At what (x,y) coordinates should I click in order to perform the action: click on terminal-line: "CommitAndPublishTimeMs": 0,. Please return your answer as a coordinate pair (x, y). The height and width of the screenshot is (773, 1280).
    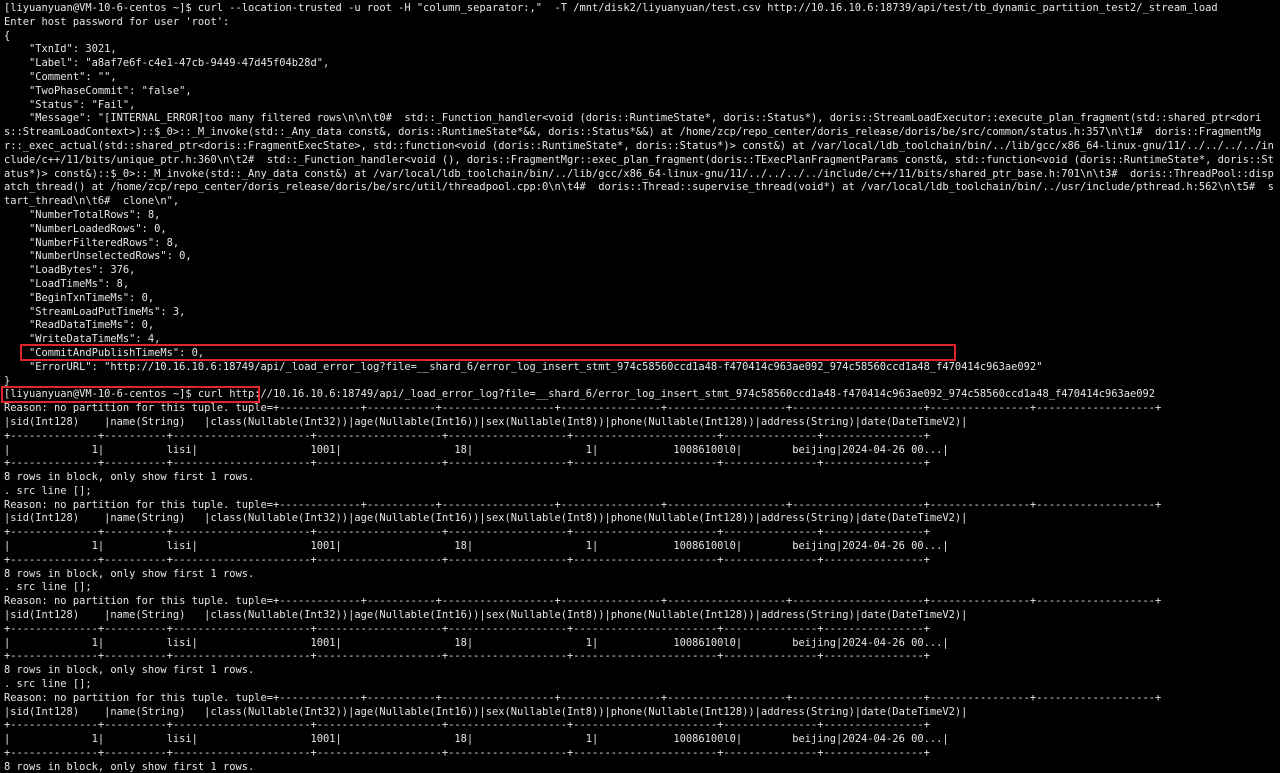
    Looking at the image, I should click on (104, 352).